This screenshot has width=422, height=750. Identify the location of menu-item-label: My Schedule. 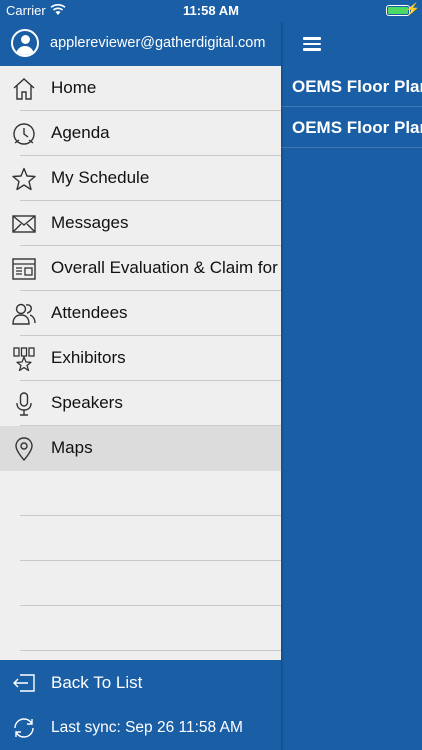
(100, 177).